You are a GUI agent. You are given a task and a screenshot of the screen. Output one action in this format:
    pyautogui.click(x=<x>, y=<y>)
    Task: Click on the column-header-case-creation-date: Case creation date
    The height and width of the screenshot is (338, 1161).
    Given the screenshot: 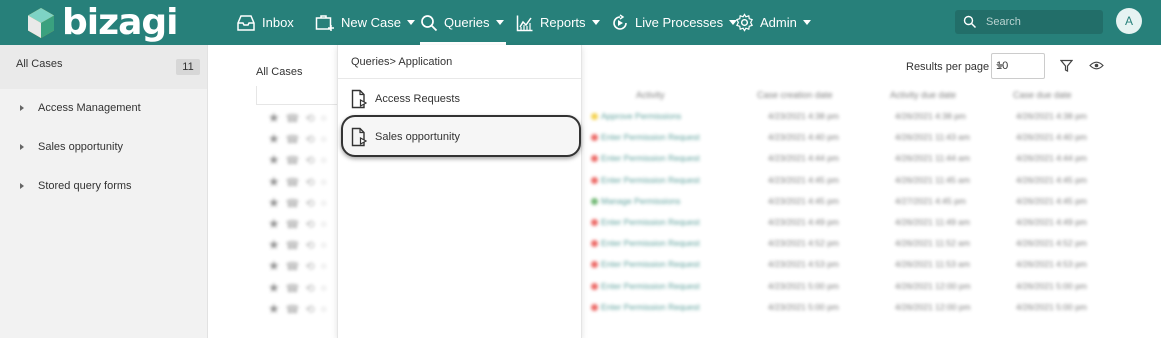 What is the action you would take?
    pyautogui.click(x=795, y=95)
    